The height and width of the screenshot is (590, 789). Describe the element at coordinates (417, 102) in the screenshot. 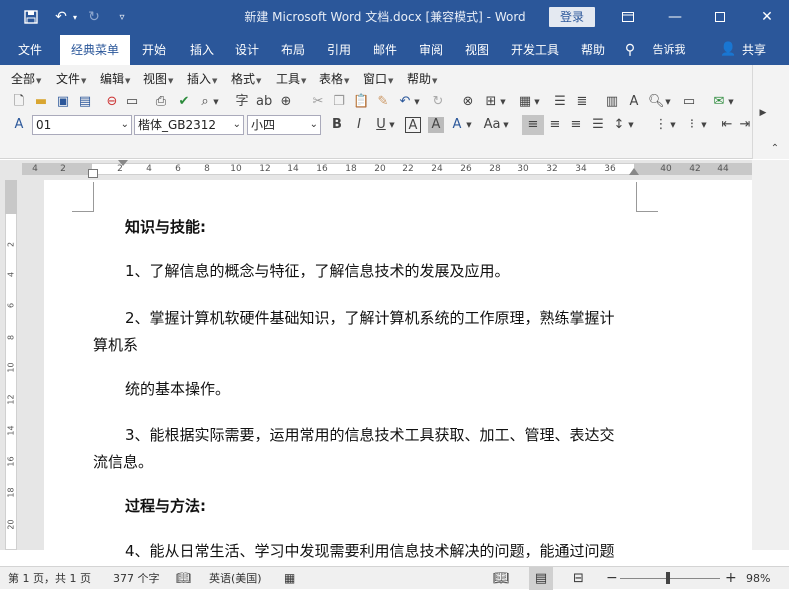

I see `undo-dropdown-icon: ▼` at that location.